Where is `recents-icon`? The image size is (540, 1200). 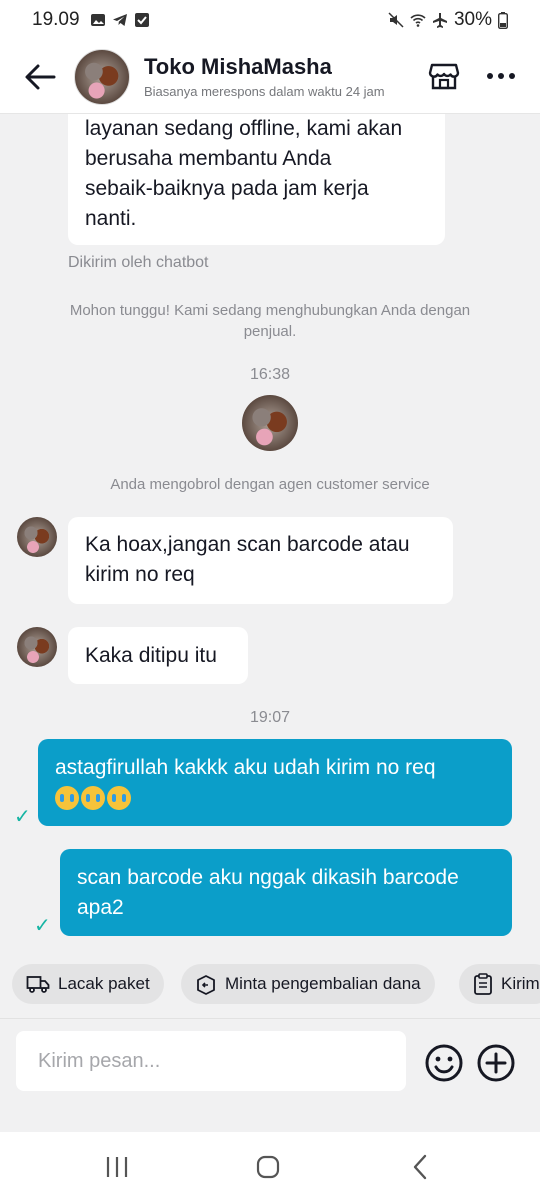
recents-icon is located at coordinates (117, 1167).